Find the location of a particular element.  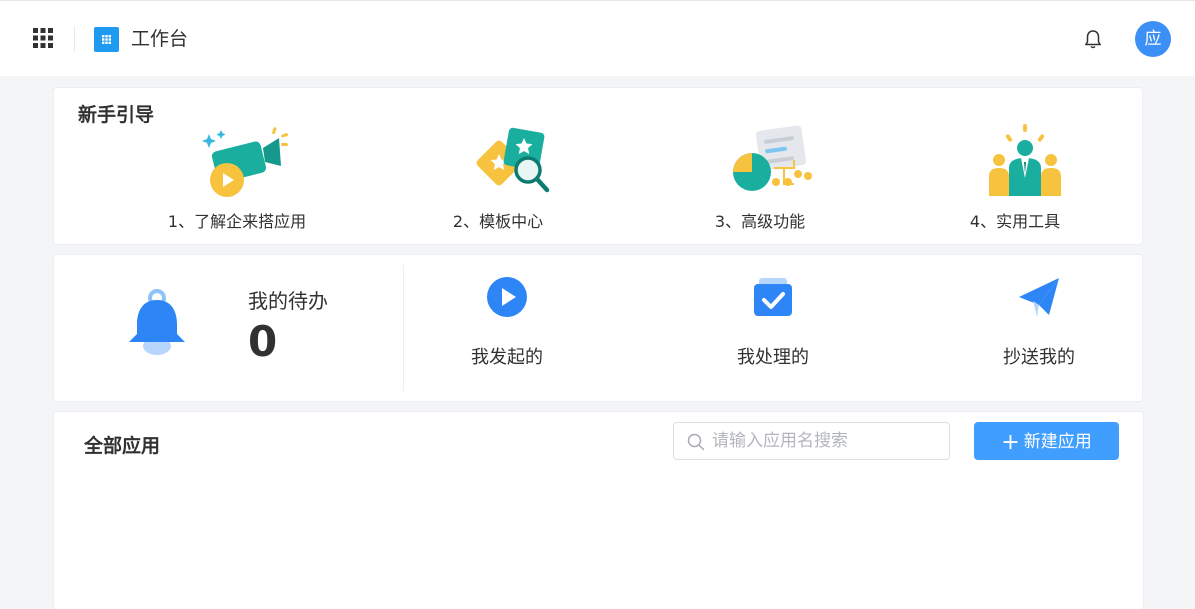

all-apps-title: 全部应用 is located at coordinates (122, 446).